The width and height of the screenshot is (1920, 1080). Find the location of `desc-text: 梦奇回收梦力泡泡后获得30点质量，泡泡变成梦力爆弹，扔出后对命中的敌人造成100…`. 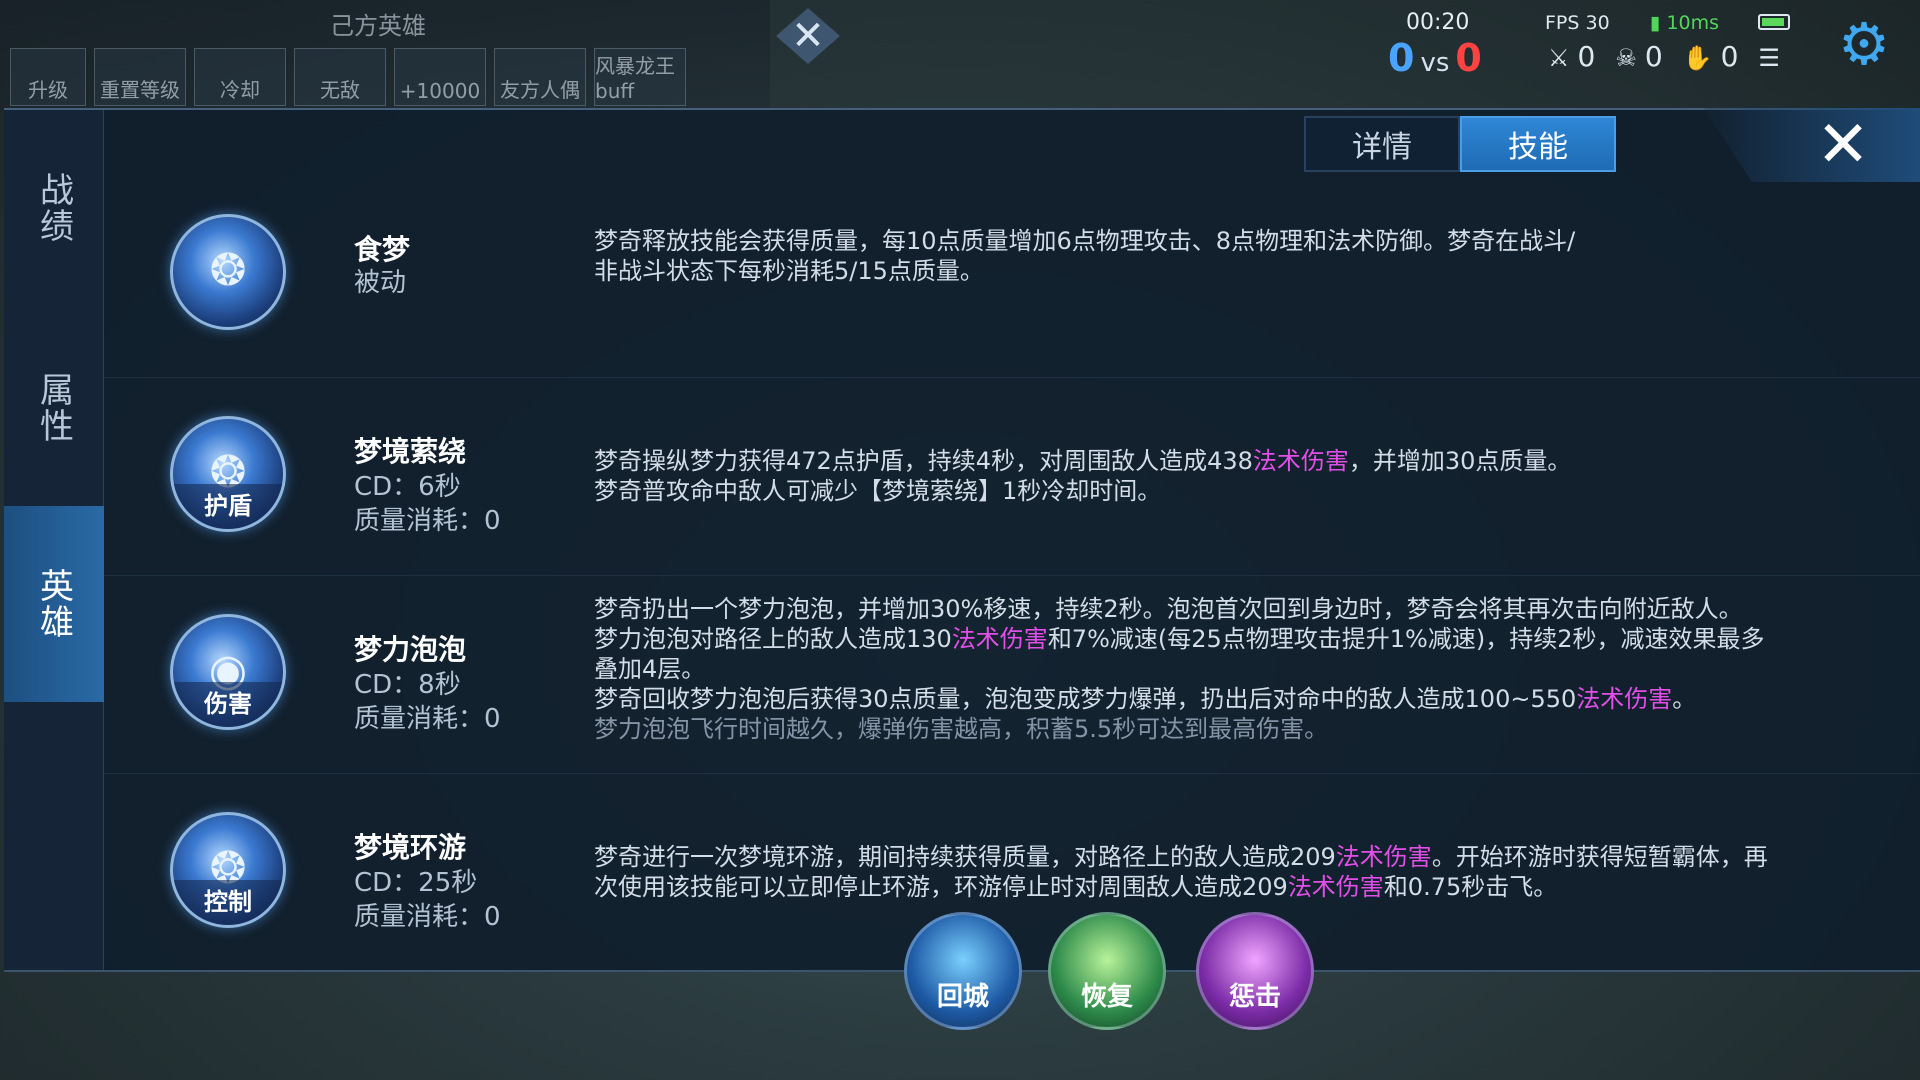

desc-text: 梦奇回收梦力泡泡后获得30点质量，泡泡变成梦力爆弹，扔出后对命中的敌人造成100… is located at coordinates (1085, 699).